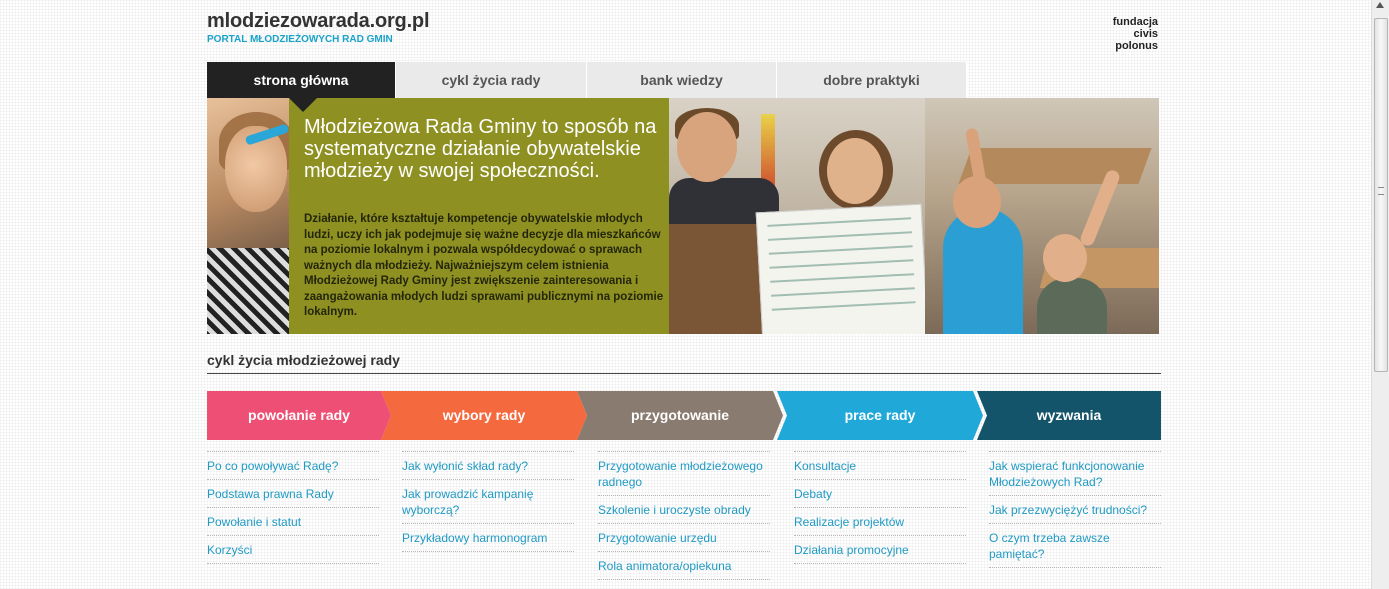 The image size is (1389, 589). I want to click on stage-link: Przygotowanie młodzieżowego radnego, so click(684, 473).